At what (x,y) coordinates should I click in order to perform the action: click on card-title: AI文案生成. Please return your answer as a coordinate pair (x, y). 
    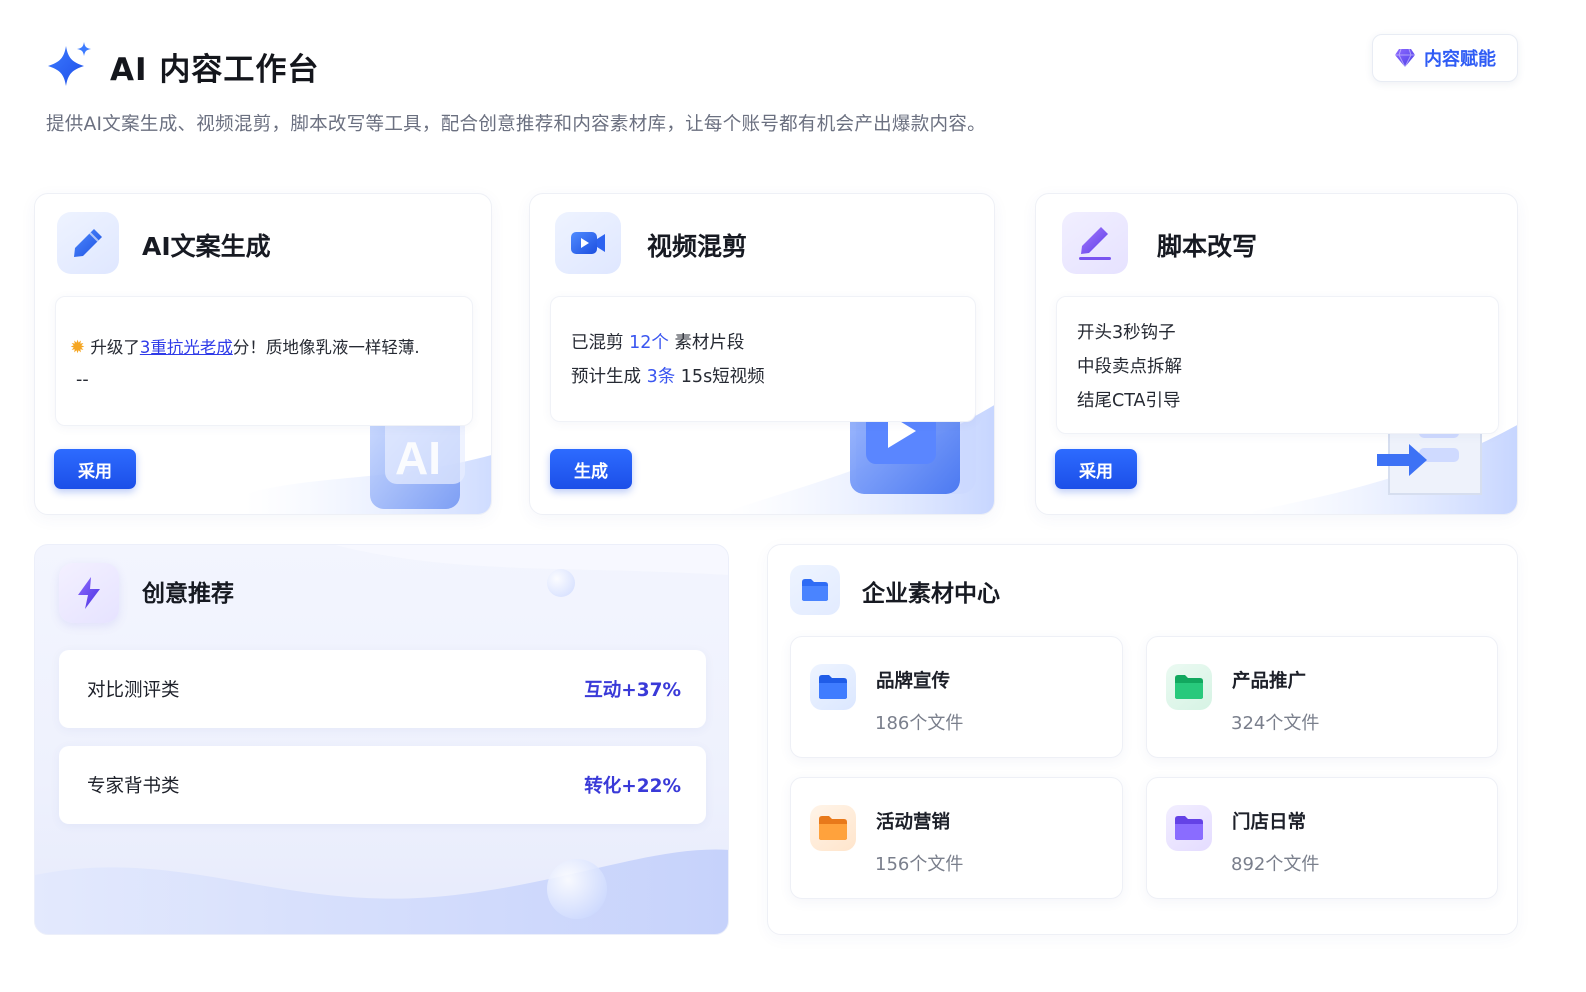
    Looking at the image, I should click on (206, 246).